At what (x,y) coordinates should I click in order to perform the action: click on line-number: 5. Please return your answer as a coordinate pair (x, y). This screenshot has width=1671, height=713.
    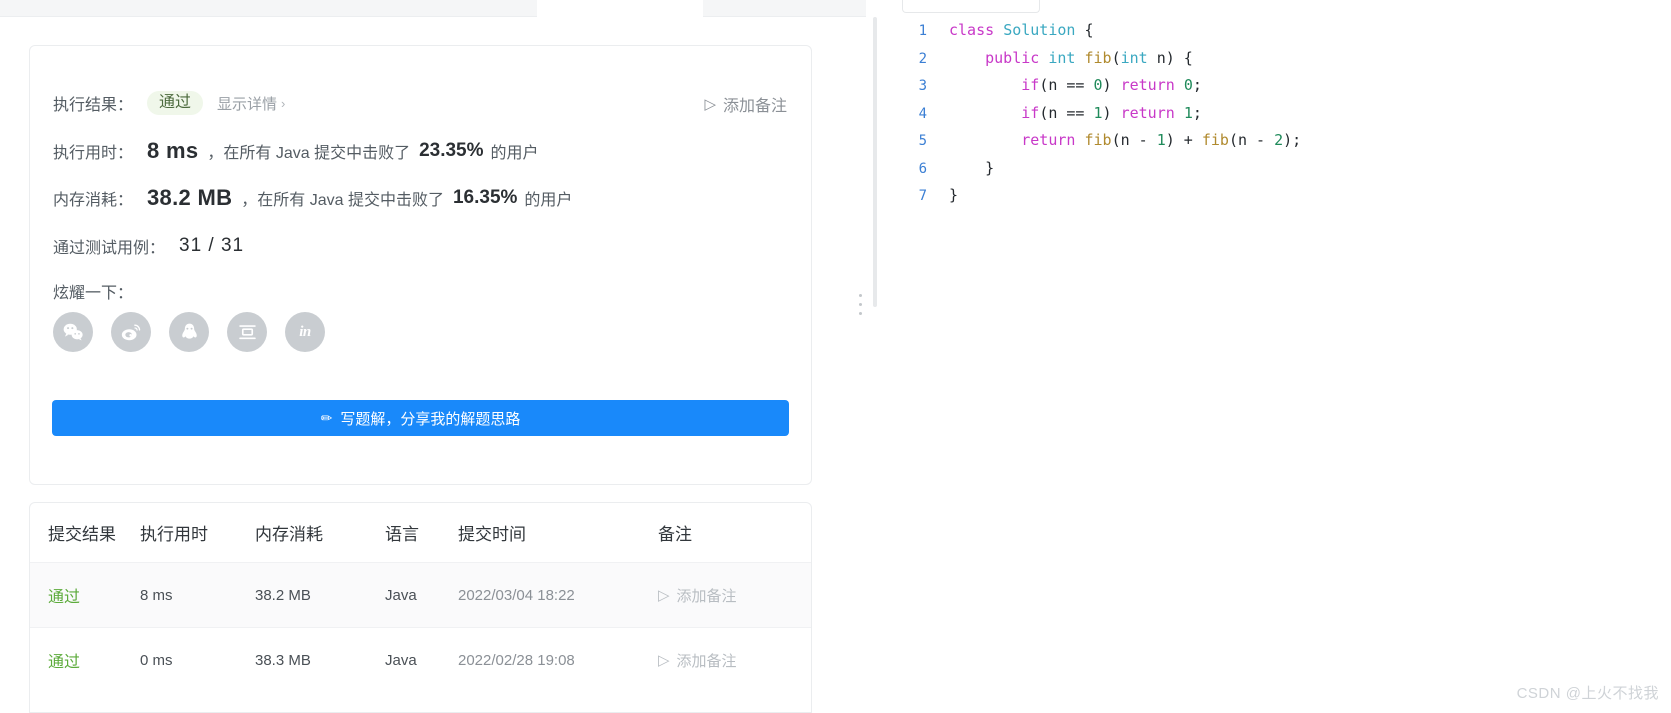
    Looking at the image, I should click on (922, 141).